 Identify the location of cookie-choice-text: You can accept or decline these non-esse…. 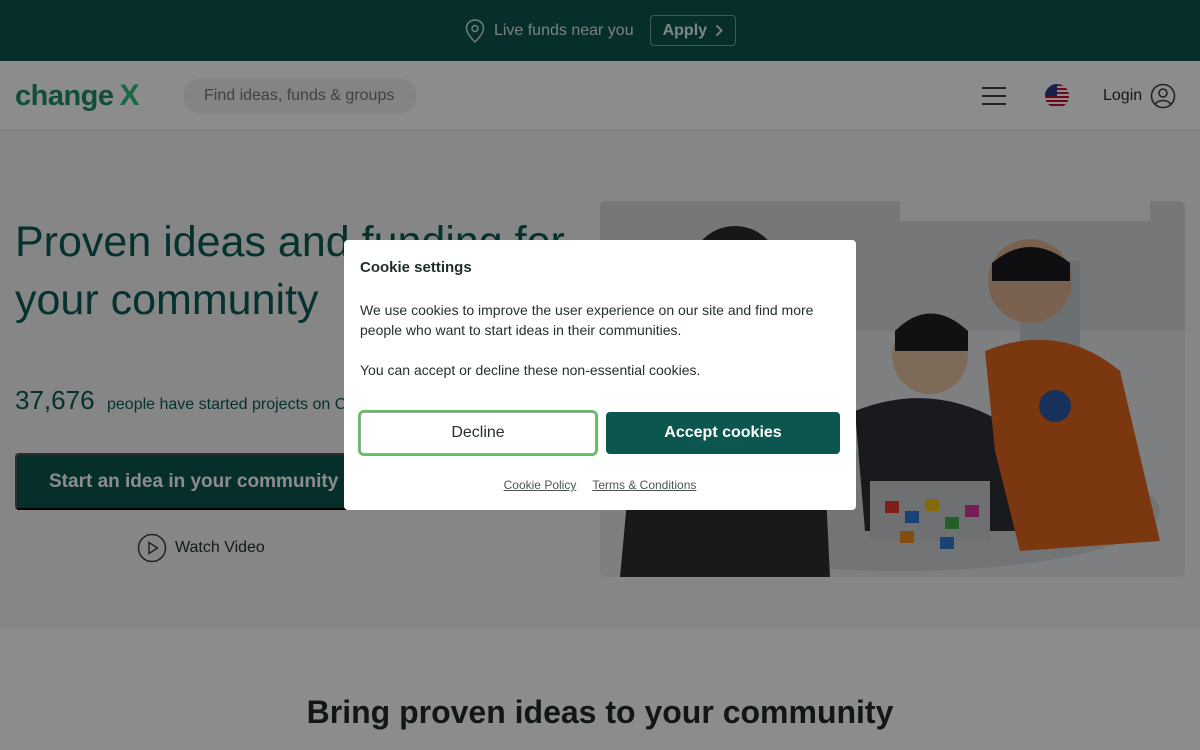
(530, 370).